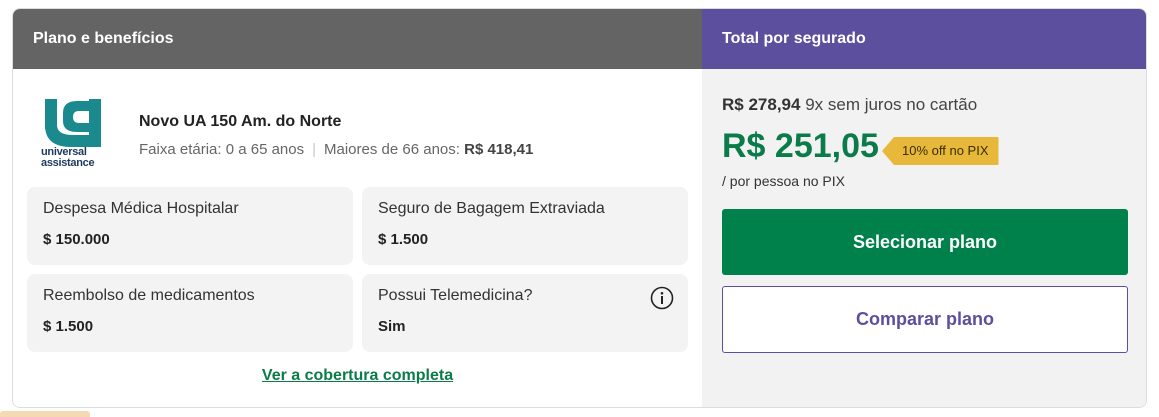  I want to click on compare-plan-button: Comparar plano, so click(925, 319).